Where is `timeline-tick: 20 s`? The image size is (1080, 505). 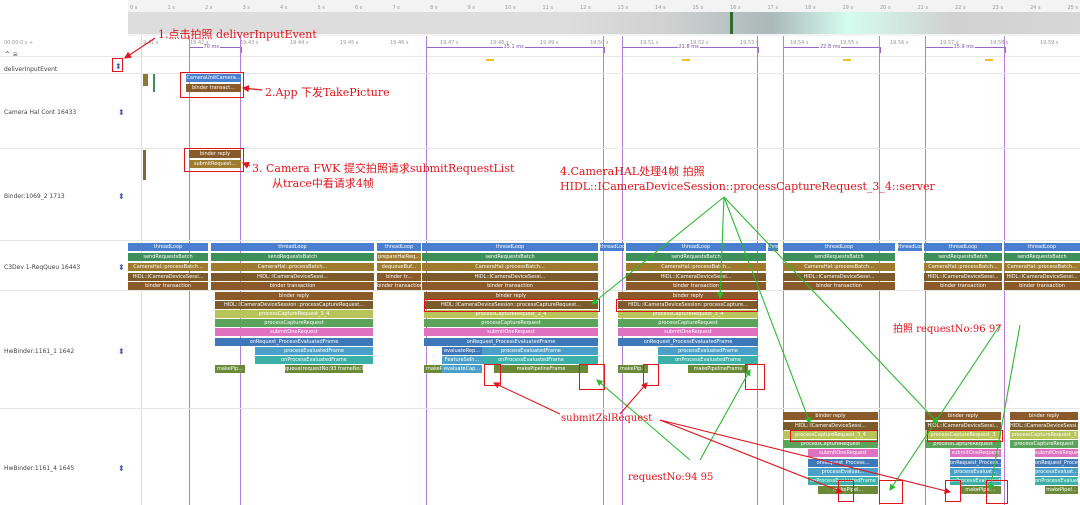
timeline-tick: 20 s is located at coordinates (885, 8).